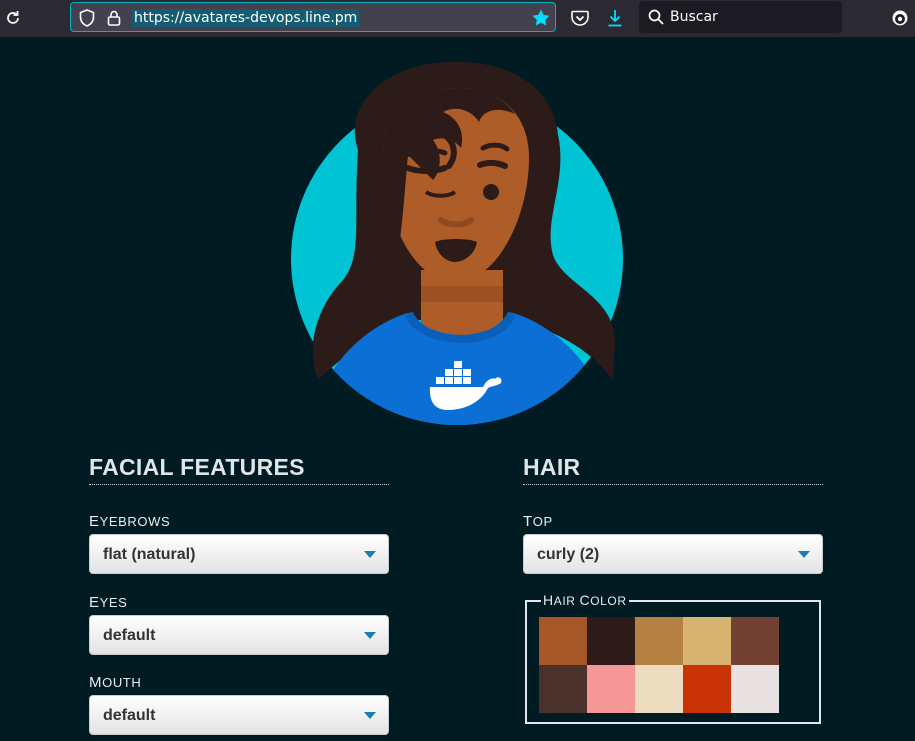 Image resolution: width=915 pixels, height=741 pixels. Describe the element at coordinates (239, 715) in the screenshot. I see `mouth-select: default` at that location.